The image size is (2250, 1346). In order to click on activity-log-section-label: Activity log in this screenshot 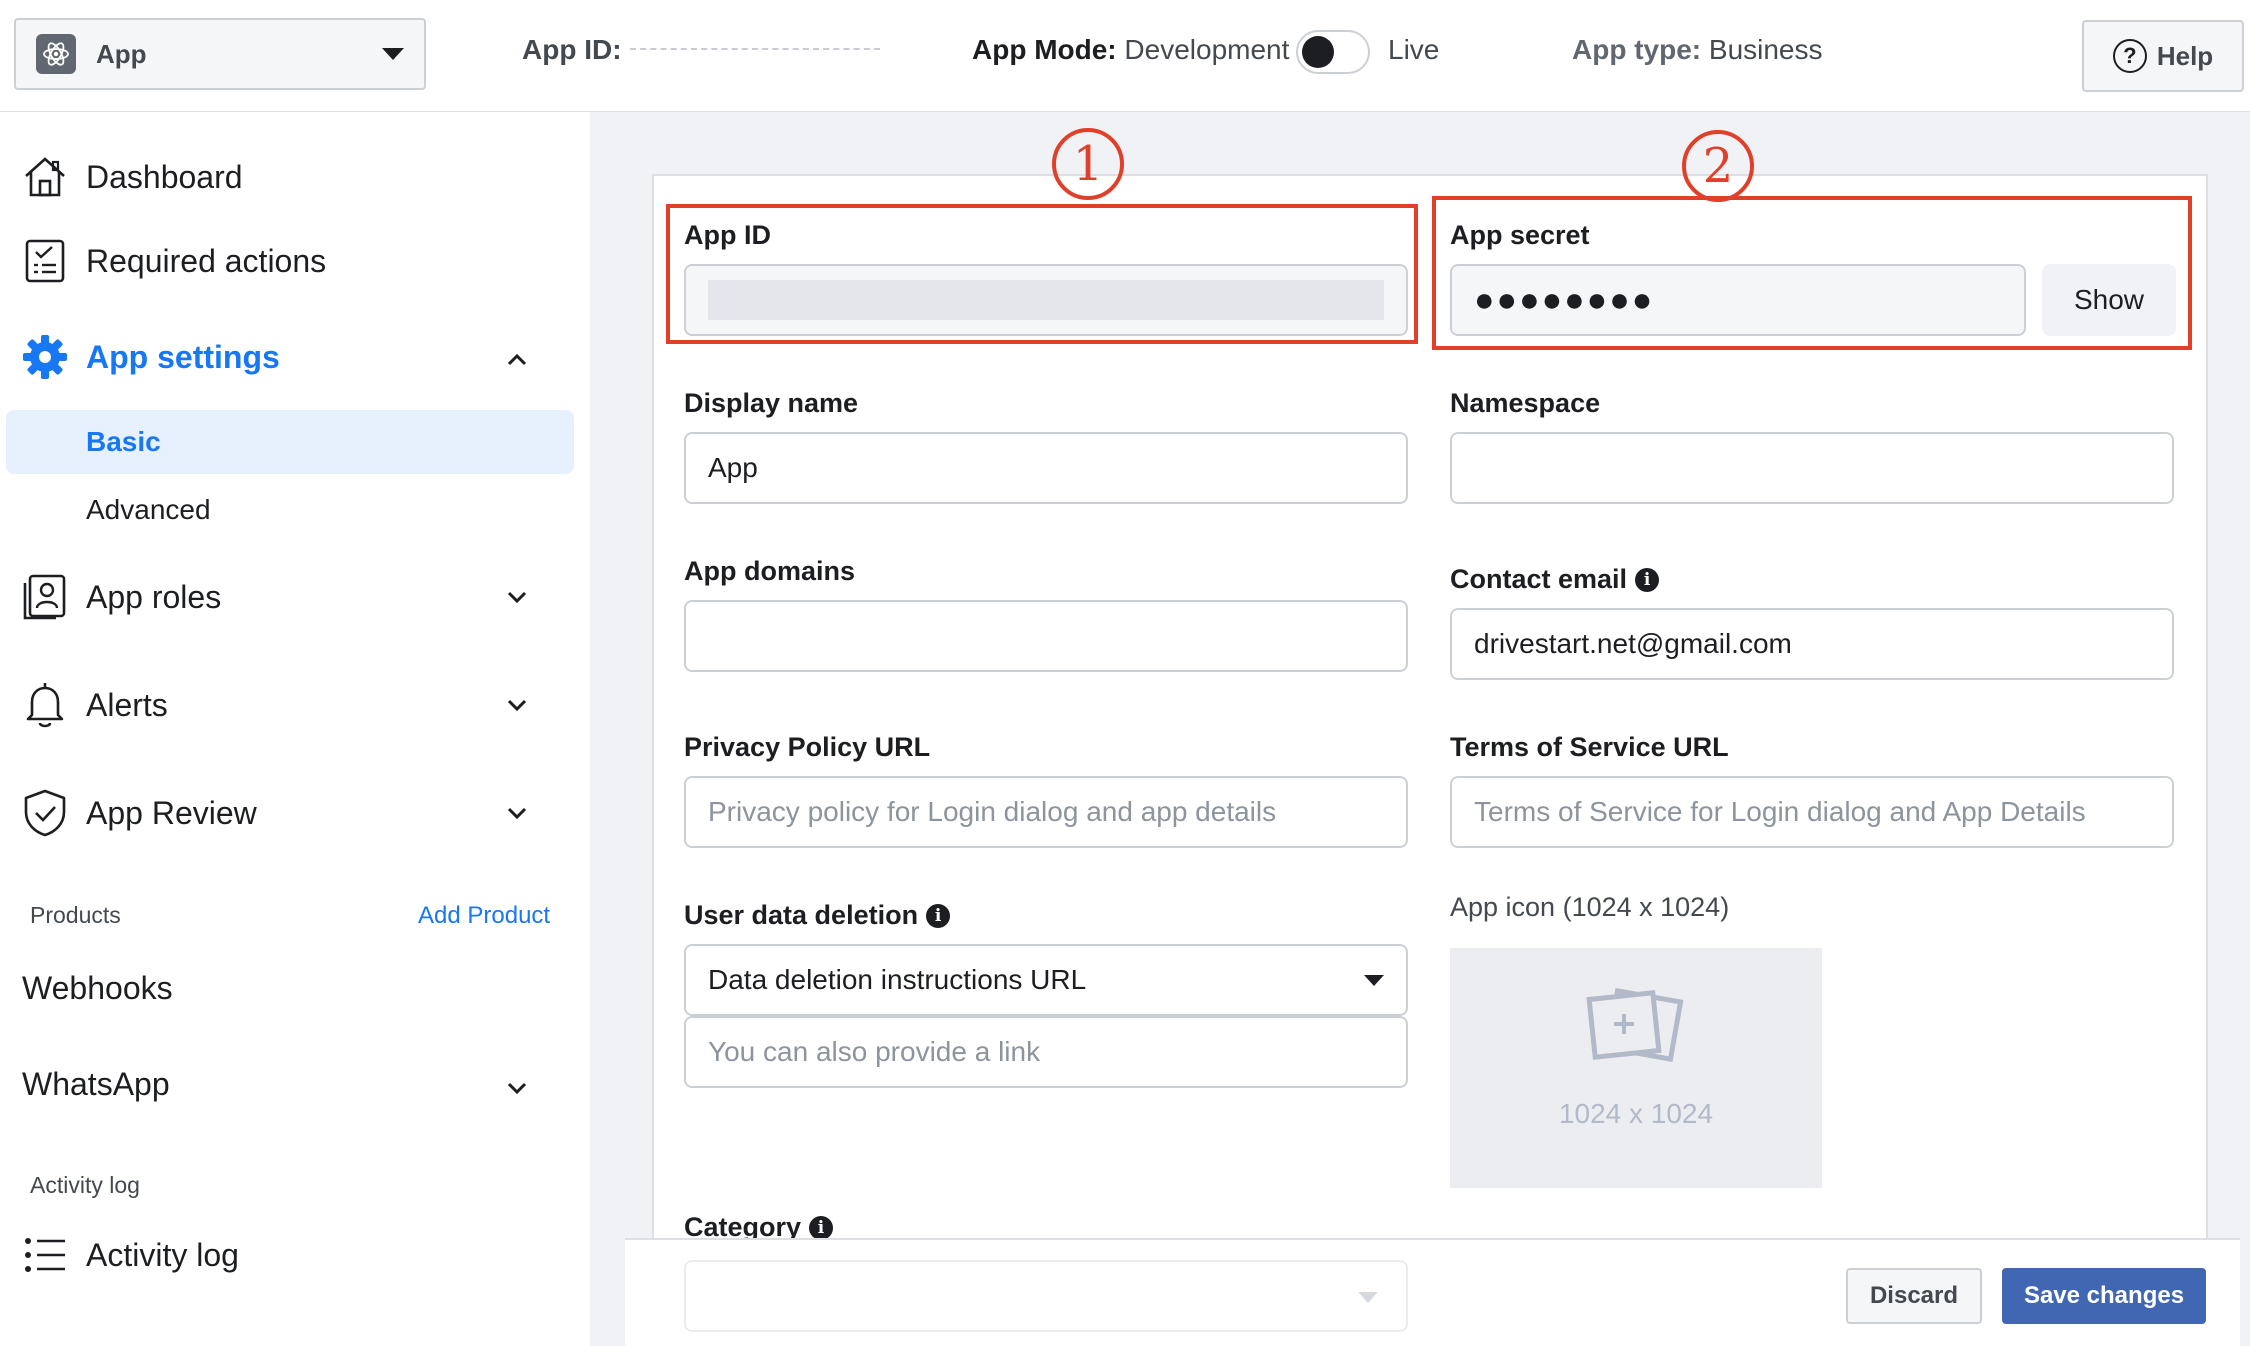, I will do `click(85, 1185)`.